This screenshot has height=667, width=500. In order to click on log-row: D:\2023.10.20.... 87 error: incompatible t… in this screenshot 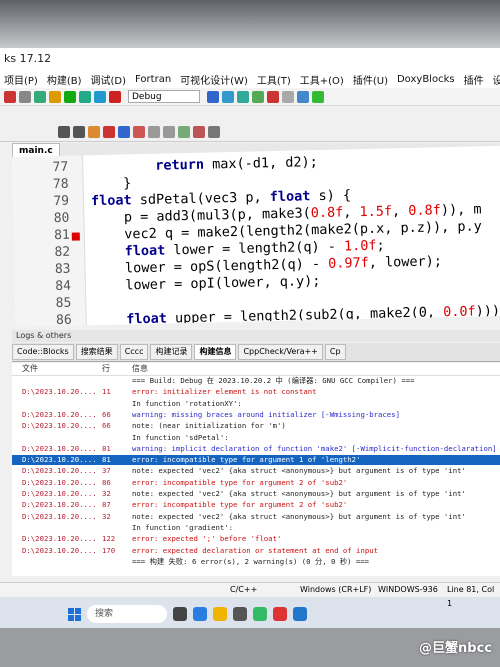, I will do `click(256, 505)`.